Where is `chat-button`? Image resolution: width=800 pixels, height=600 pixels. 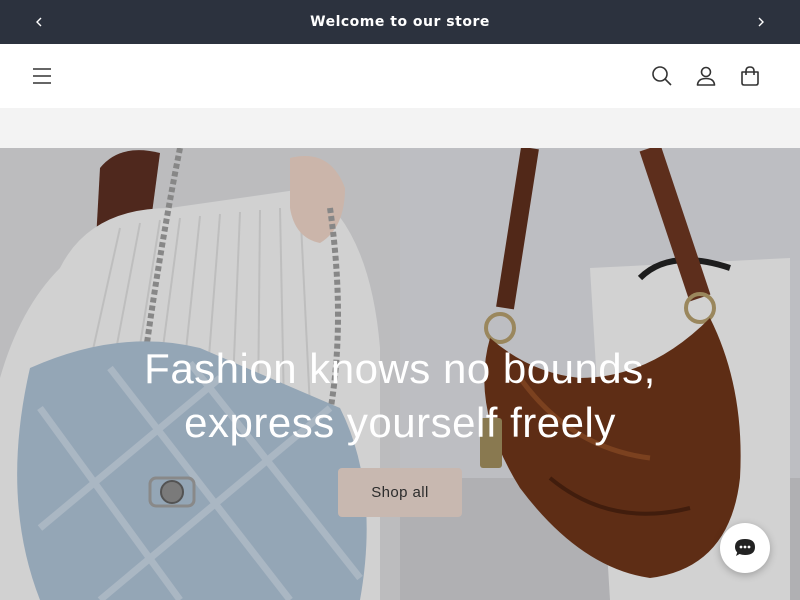
chat-button is located at coordinates (745, 548).